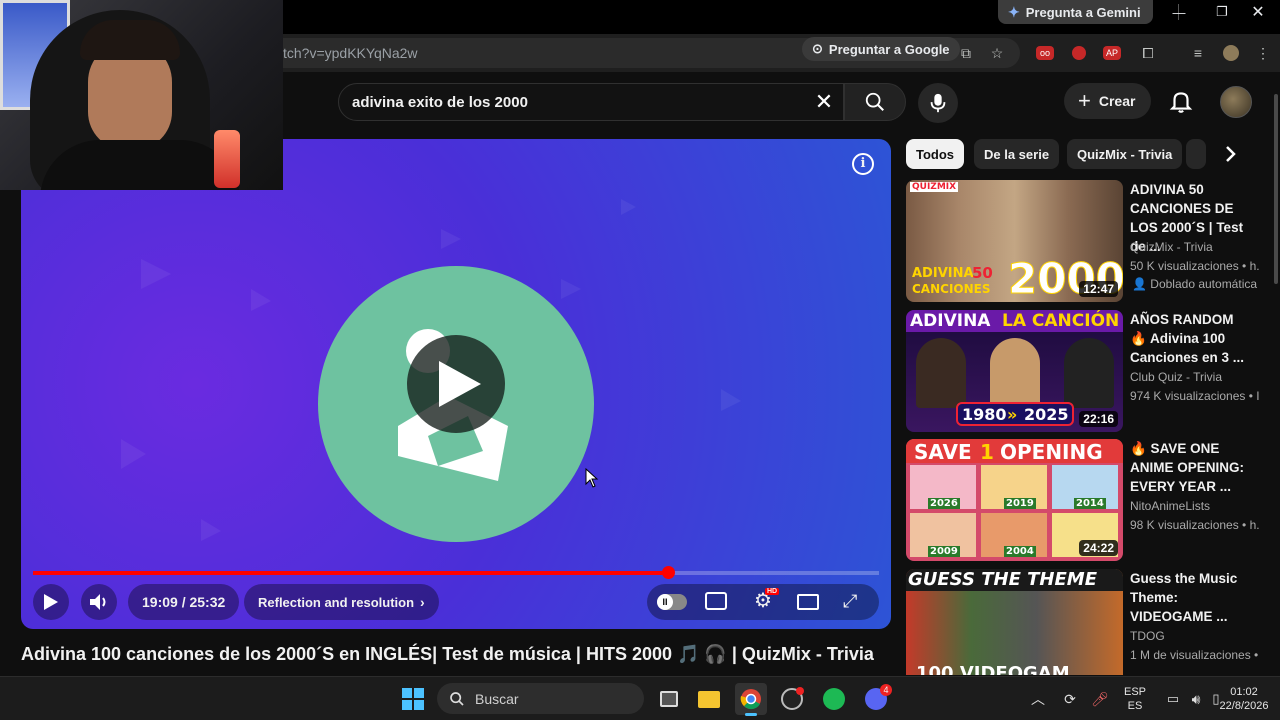  Describe the element at coordinates (1100, 699) in the screenshot. I see `microphone-icon: 🎤︎` at that location.